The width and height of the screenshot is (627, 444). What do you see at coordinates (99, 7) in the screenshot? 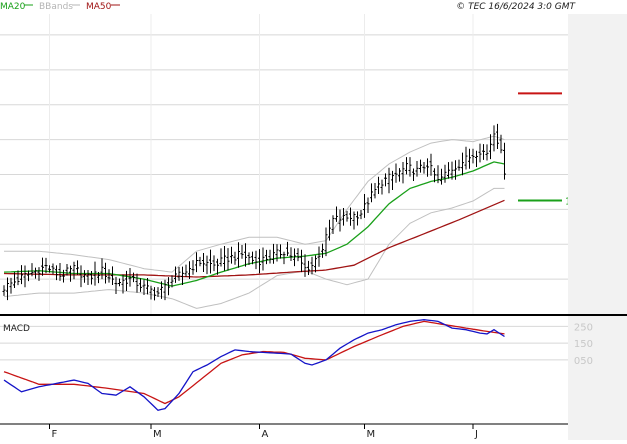
I see `legend-label-ma50: MA50` at bounding box center [99, 7].